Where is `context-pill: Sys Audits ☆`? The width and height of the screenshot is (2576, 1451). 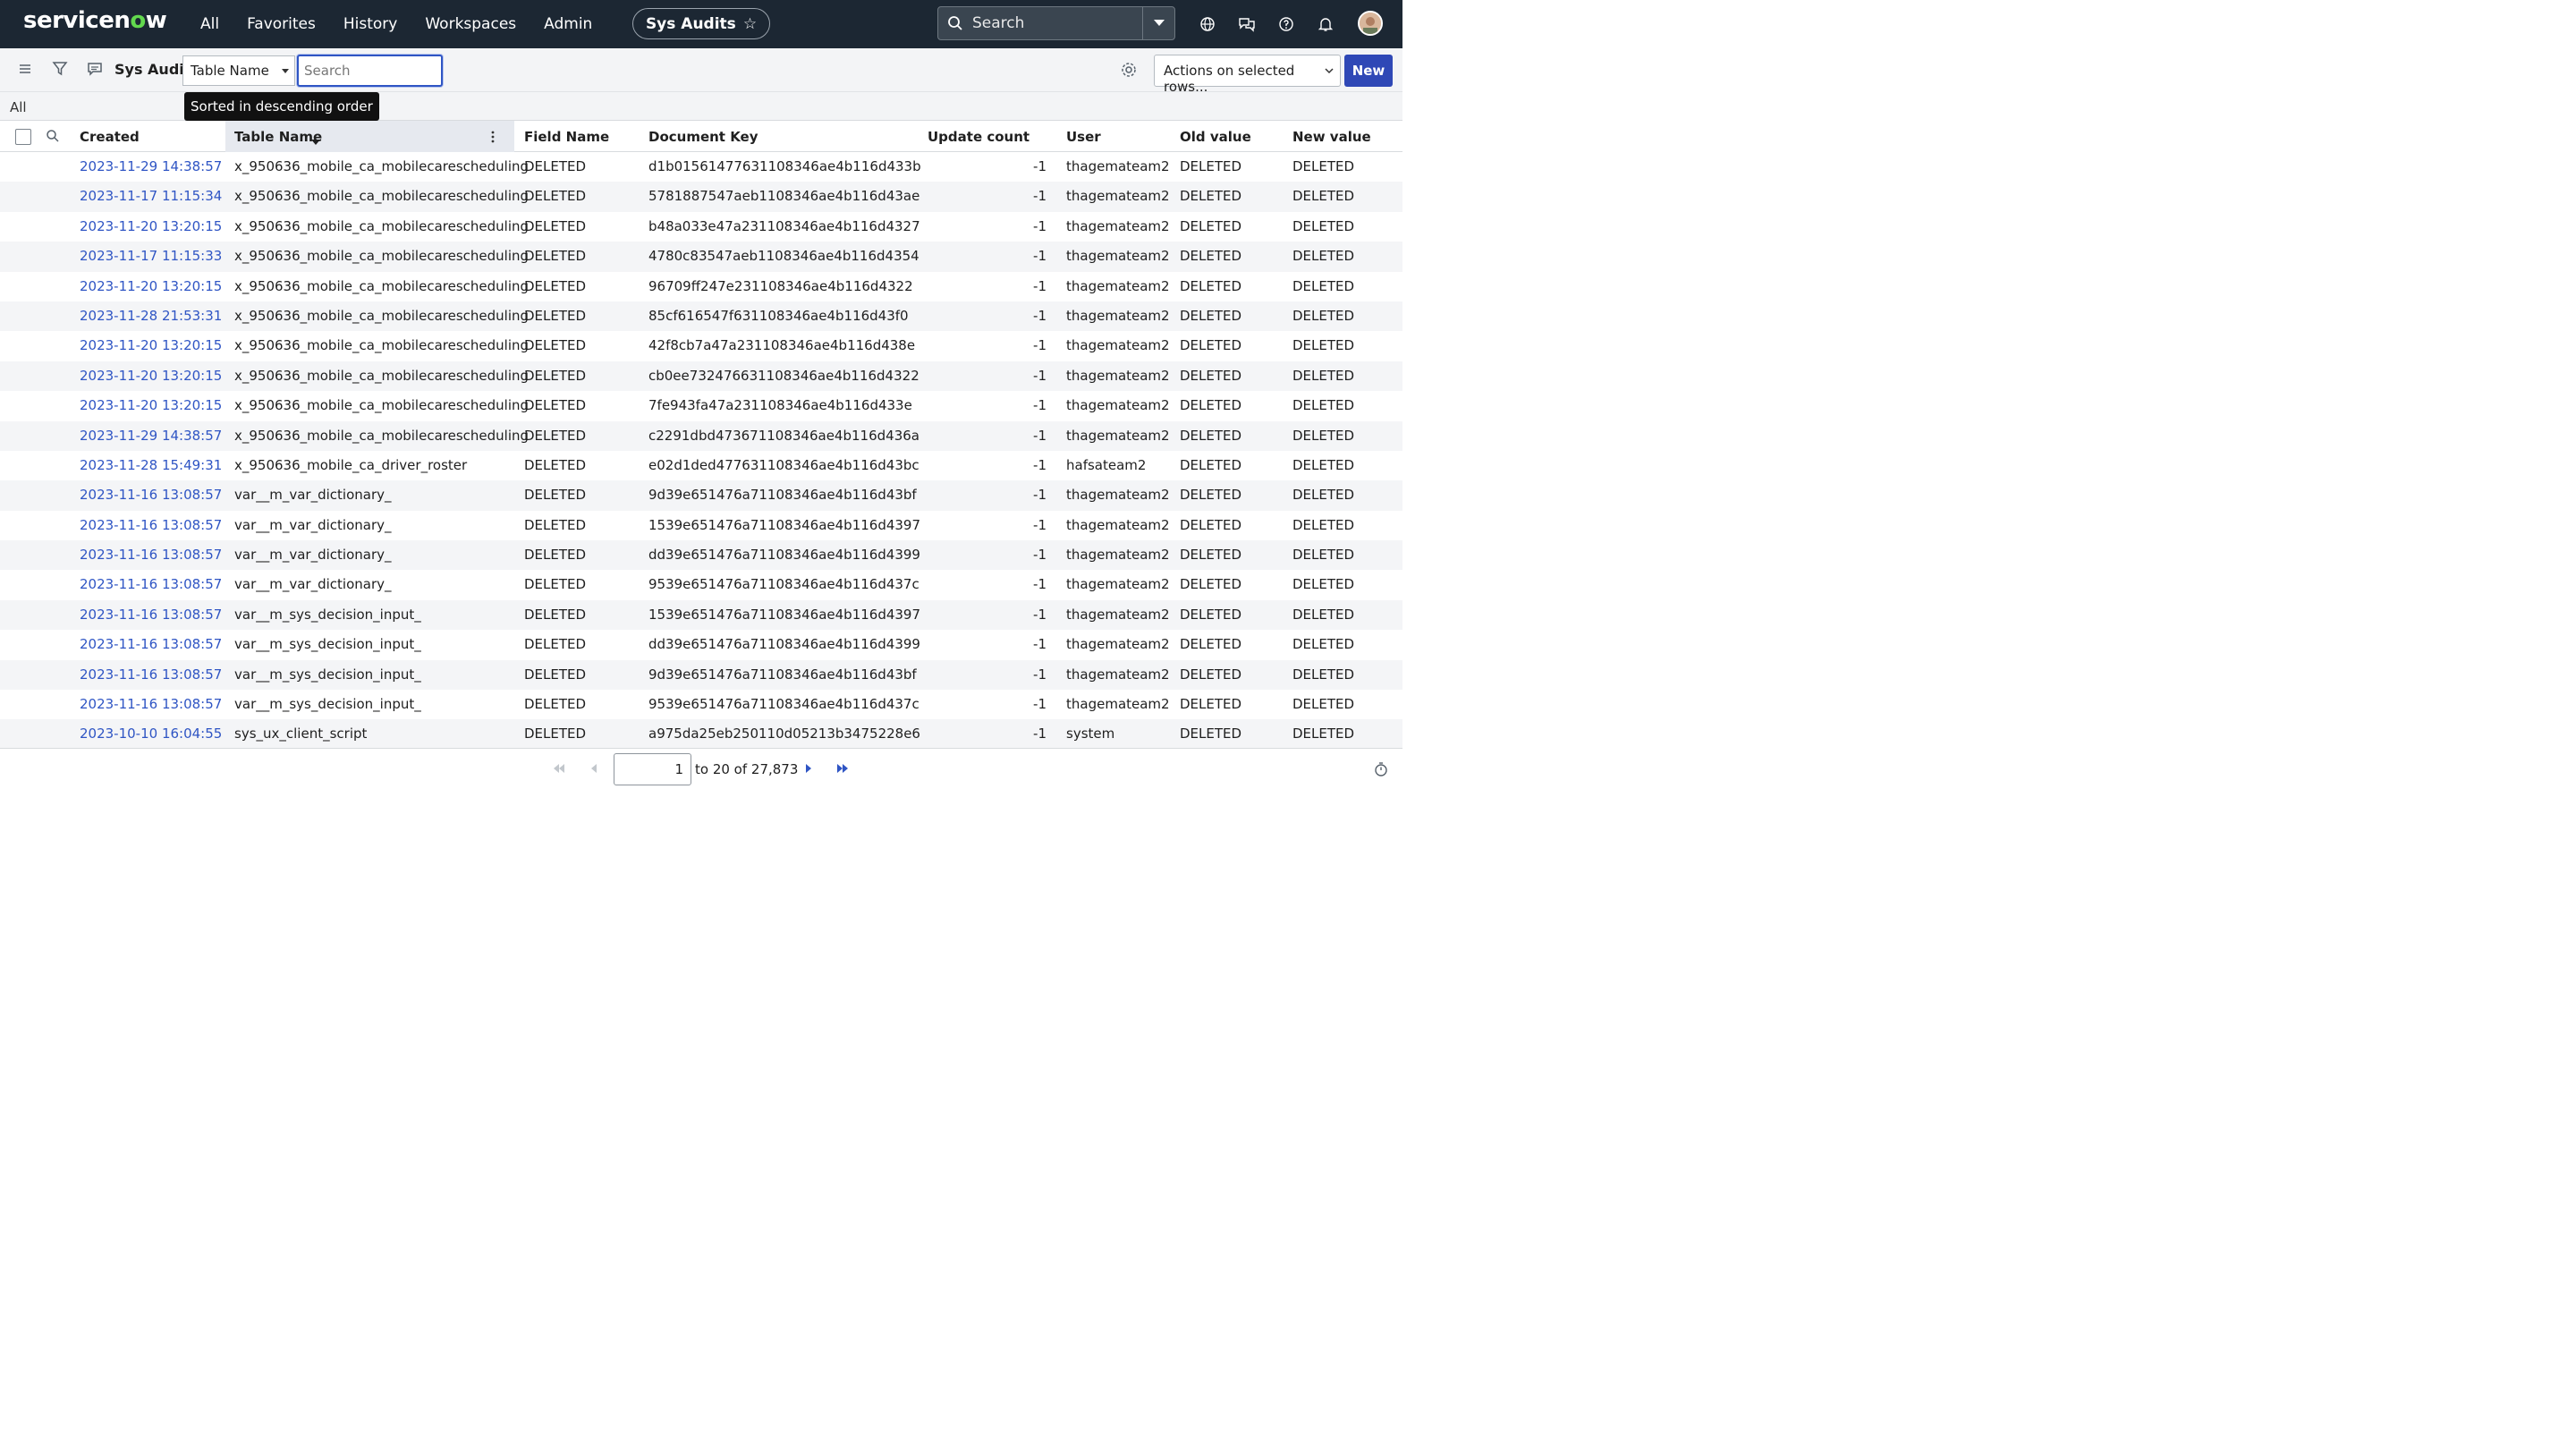 context-pill: Sys Audits ☆ is located at coordinates (701, 23).